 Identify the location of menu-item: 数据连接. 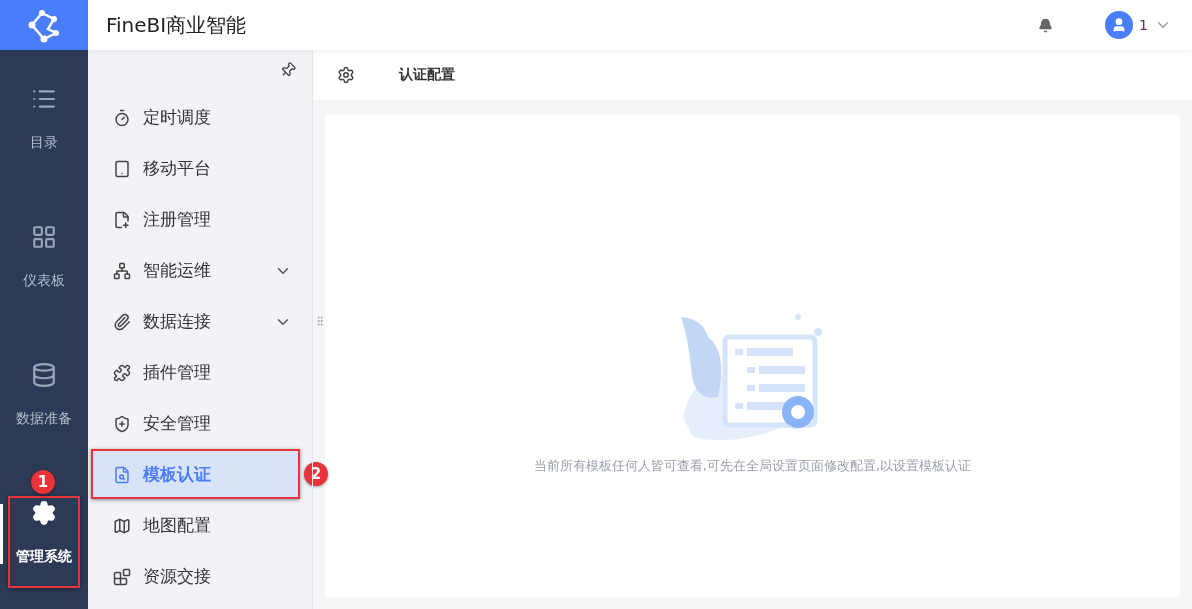
(195, 321).